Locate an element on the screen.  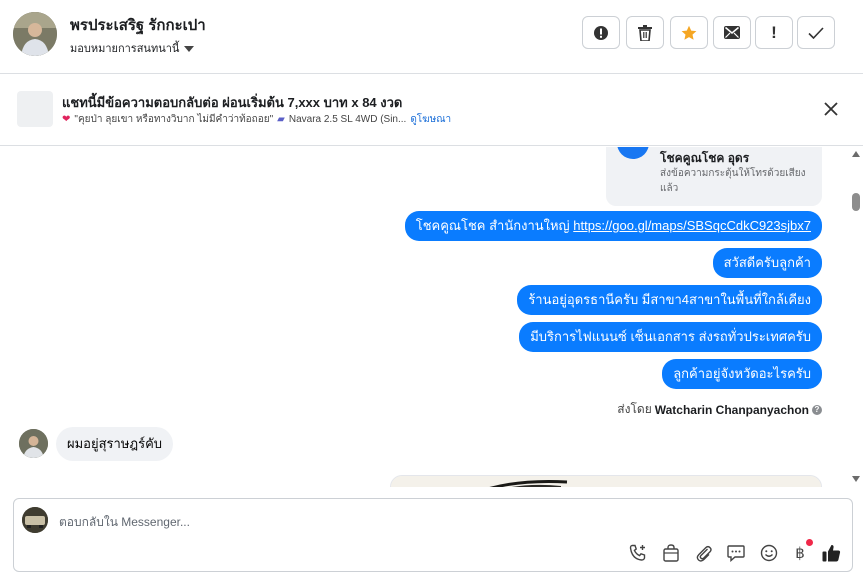
delete-button is located at coordinates (645, 32).